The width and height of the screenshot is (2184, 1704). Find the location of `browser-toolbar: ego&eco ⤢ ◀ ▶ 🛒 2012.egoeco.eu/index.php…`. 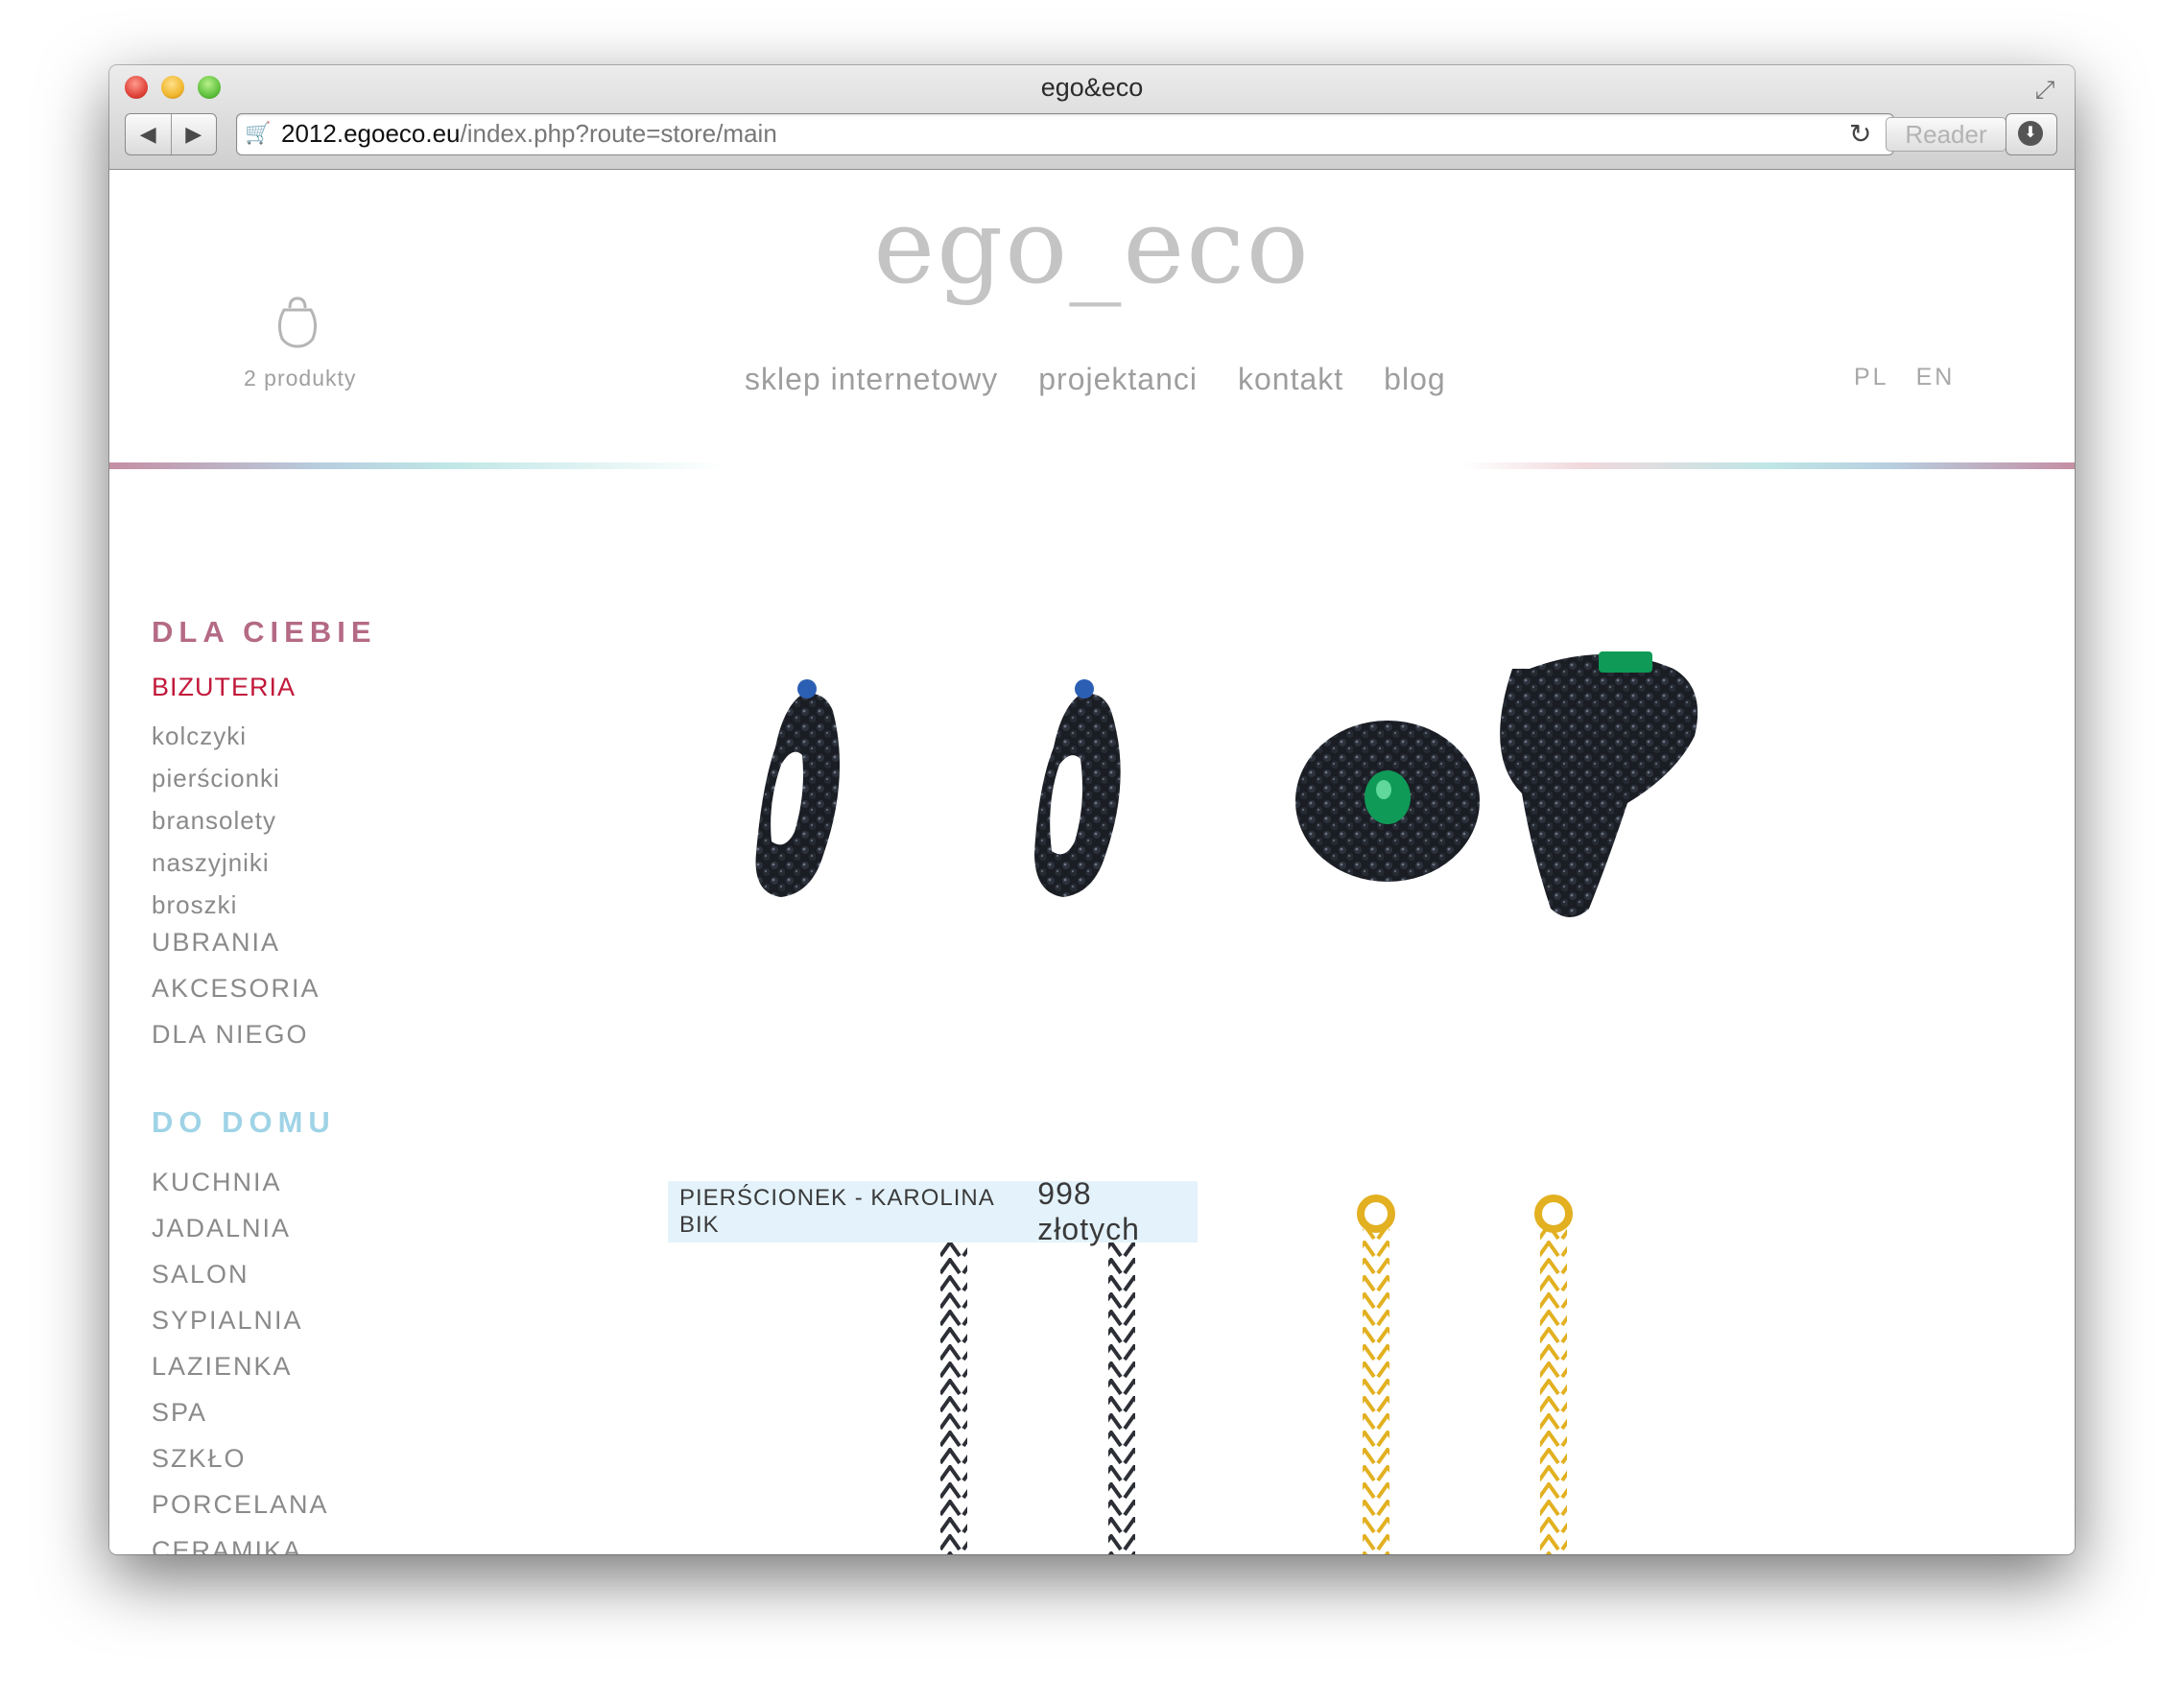

browser-toolbar: ego&eco ⤢ ◀ ▶ 🛒 2012.egoeco.eu/index.php… is located at coordinates (1092, 117).